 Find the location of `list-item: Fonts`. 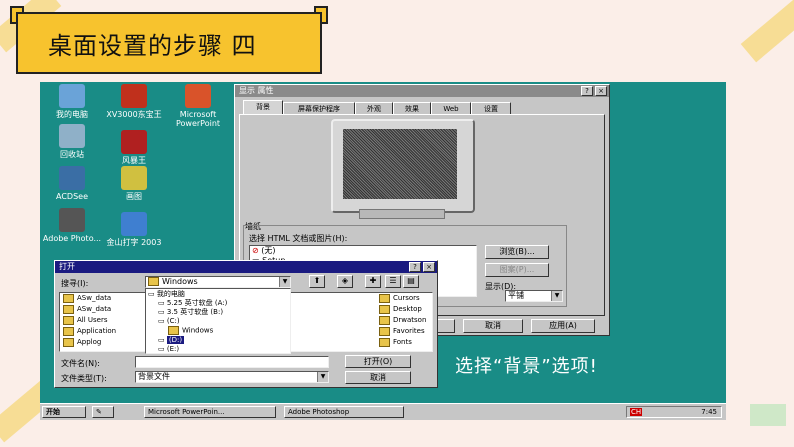

list-item: Fonts is located at coordinates (402, 342).